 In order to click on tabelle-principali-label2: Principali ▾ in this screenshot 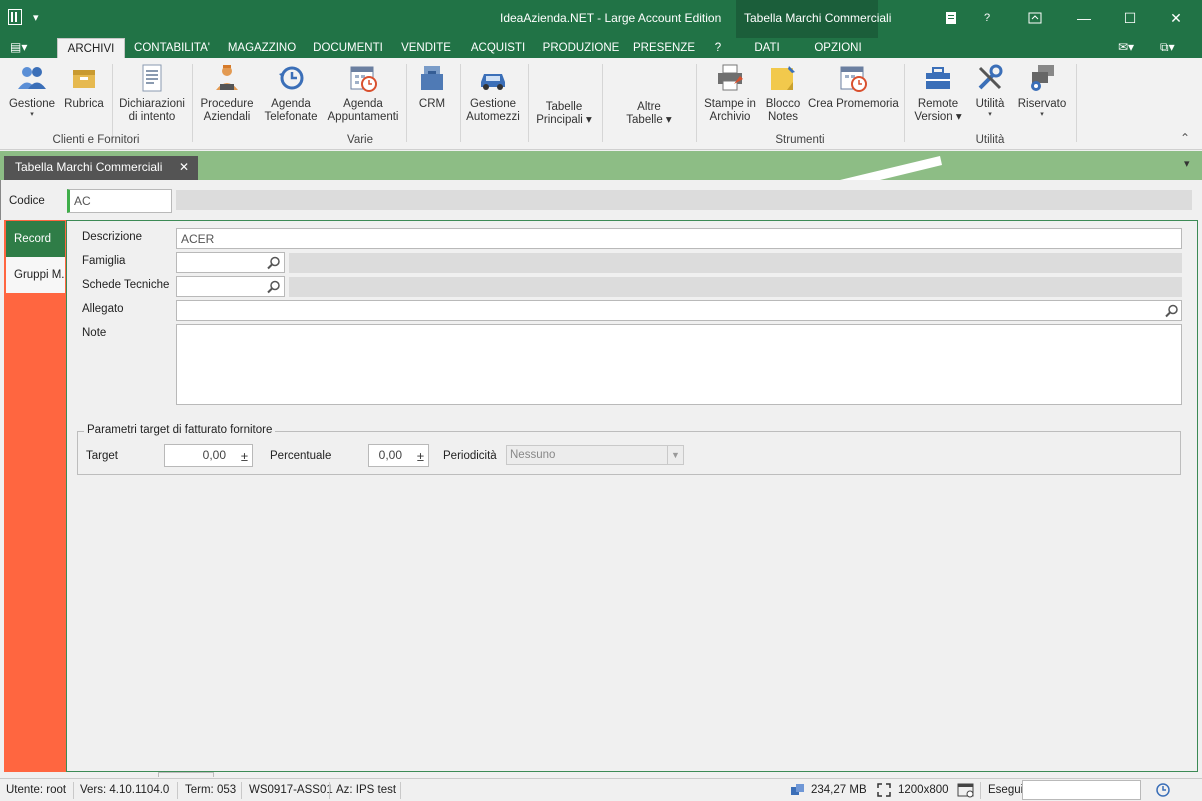, I will do `click(564, 120)`.